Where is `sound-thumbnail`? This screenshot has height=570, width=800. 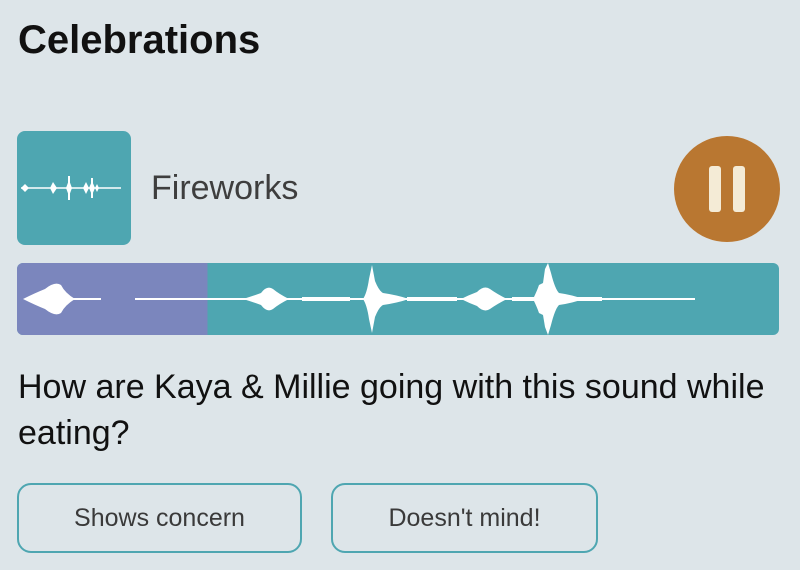 sound-thumbnail is located at coordinates (74, 188).